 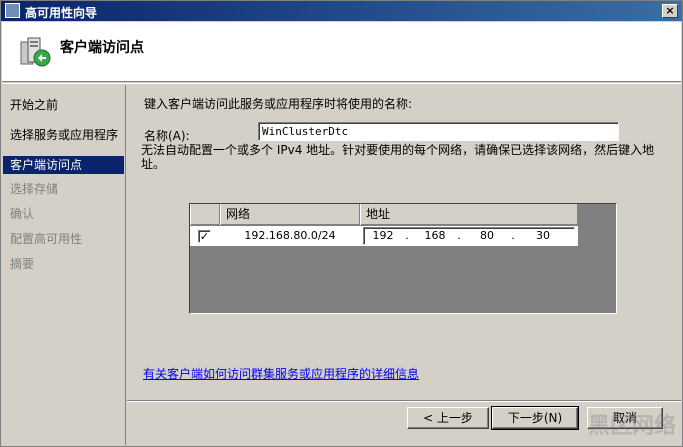 I want to click on network-checkbox: ✓, so click(x=204, y=236).